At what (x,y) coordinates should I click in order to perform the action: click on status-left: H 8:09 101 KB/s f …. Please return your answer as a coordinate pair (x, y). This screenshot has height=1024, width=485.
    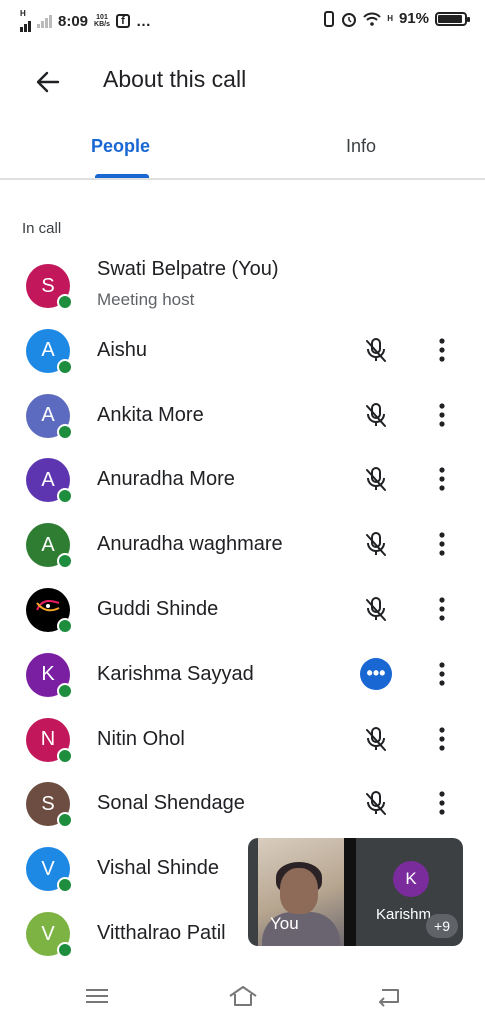
    Looking at the image, I should click on (85, 21).